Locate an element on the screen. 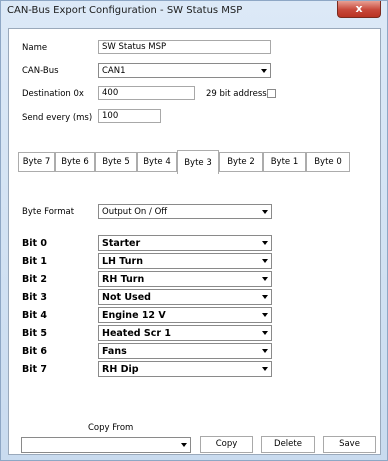  tab-byte-5: Byte 5 is located at coordinates (116, 162).